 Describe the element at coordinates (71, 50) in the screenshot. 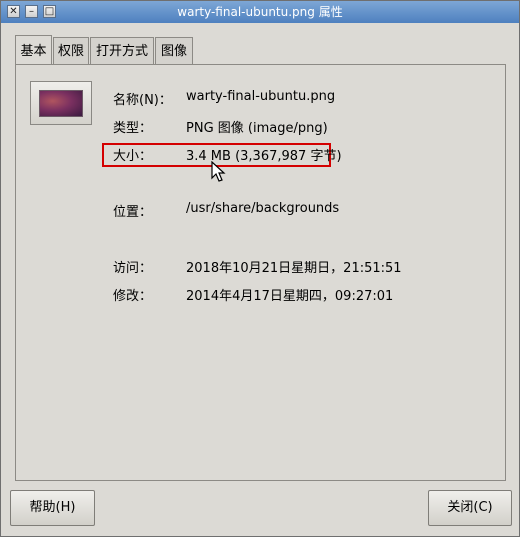

I see `tab-permissions: 权限` at that location.